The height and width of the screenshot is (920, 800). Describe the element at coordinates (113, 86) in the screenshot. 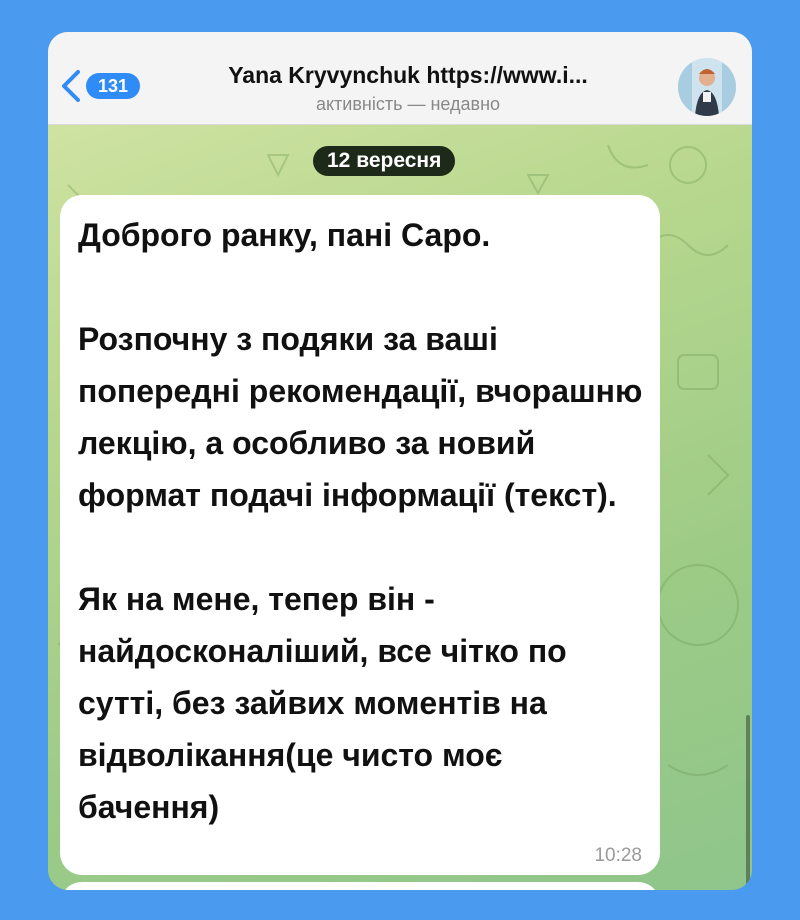

I see `unread-count-badge: 131` at that location.